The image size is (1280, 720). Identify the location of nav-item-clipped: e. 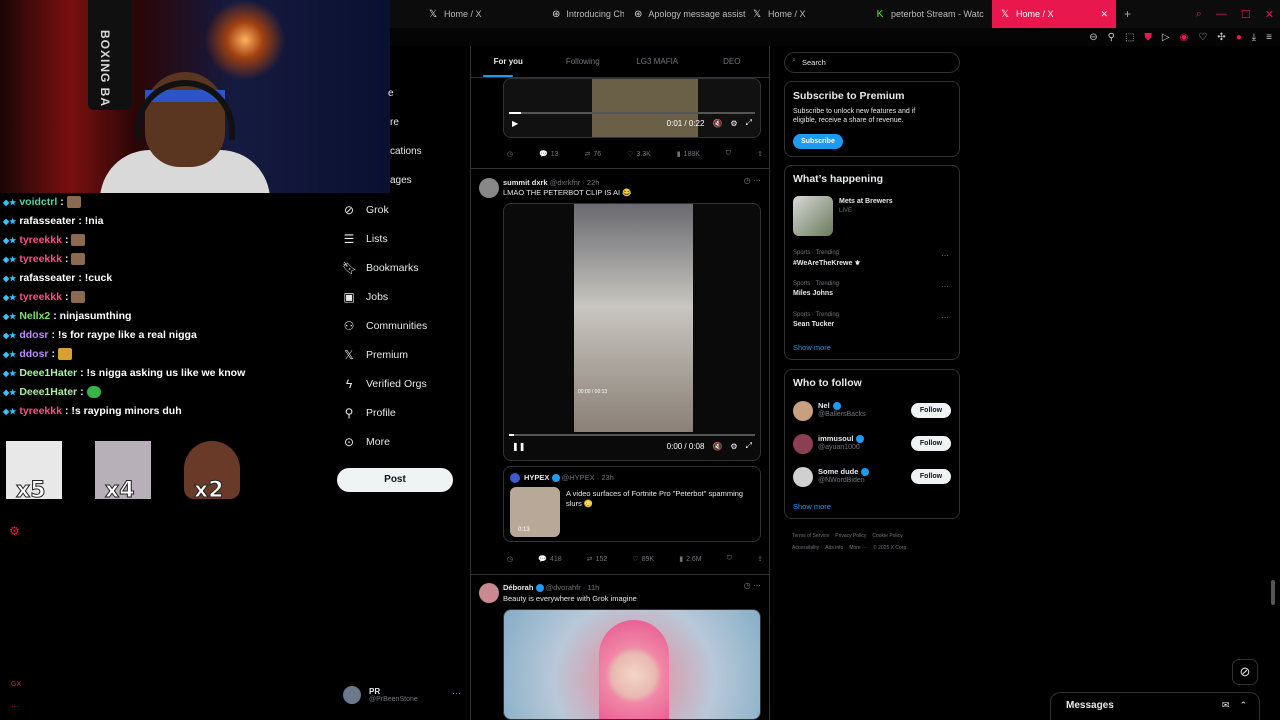
(391, 93).